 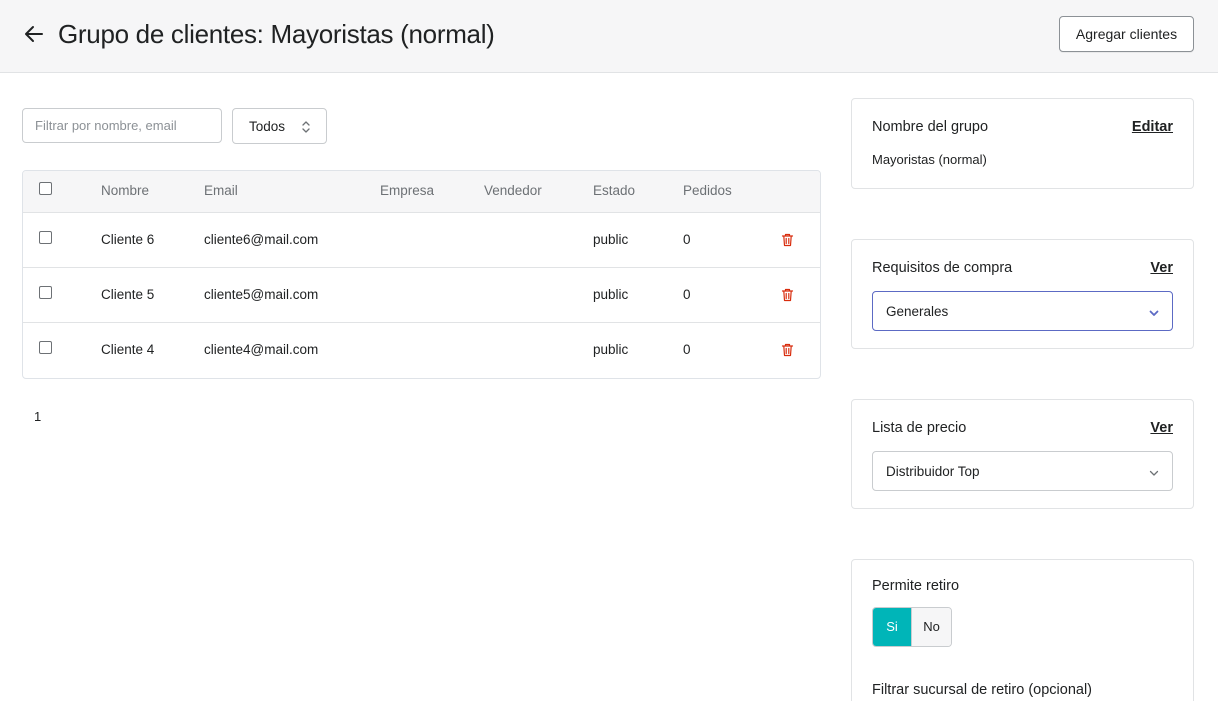 I want to click on purchase-requirements-card: Requisitos de compra Ver Generales, so click(x=1022, y=294).